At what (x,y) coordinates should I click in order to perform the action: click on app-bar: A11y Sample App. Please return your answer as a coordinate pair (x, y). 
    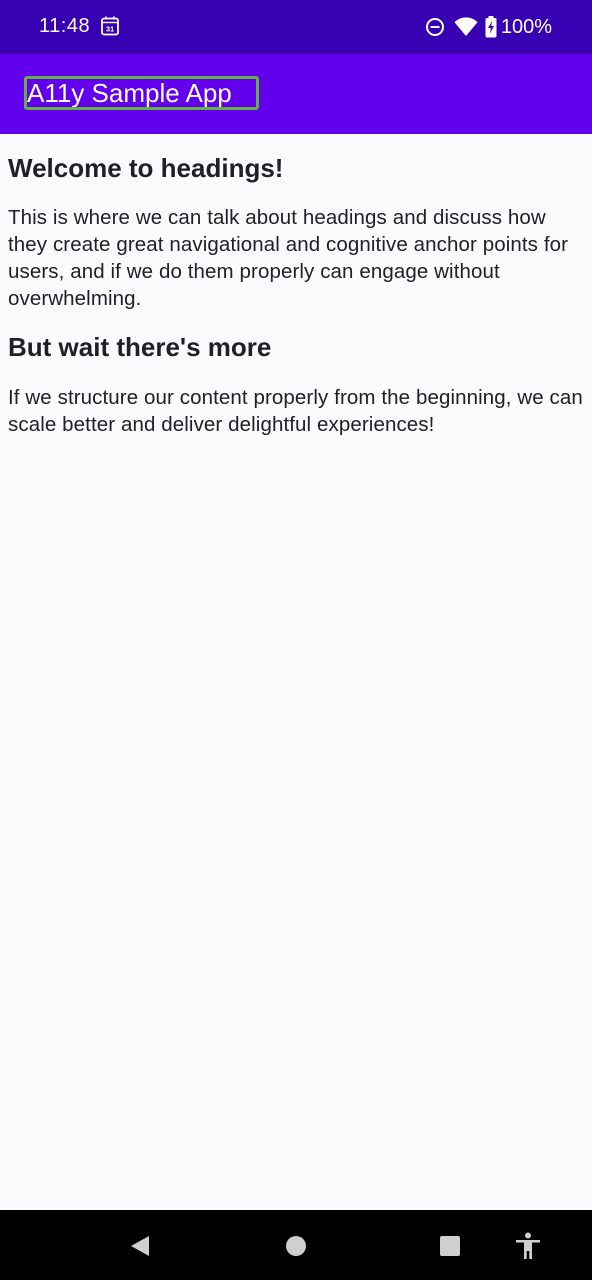
    Looking at the image, I should click on (296, 94).